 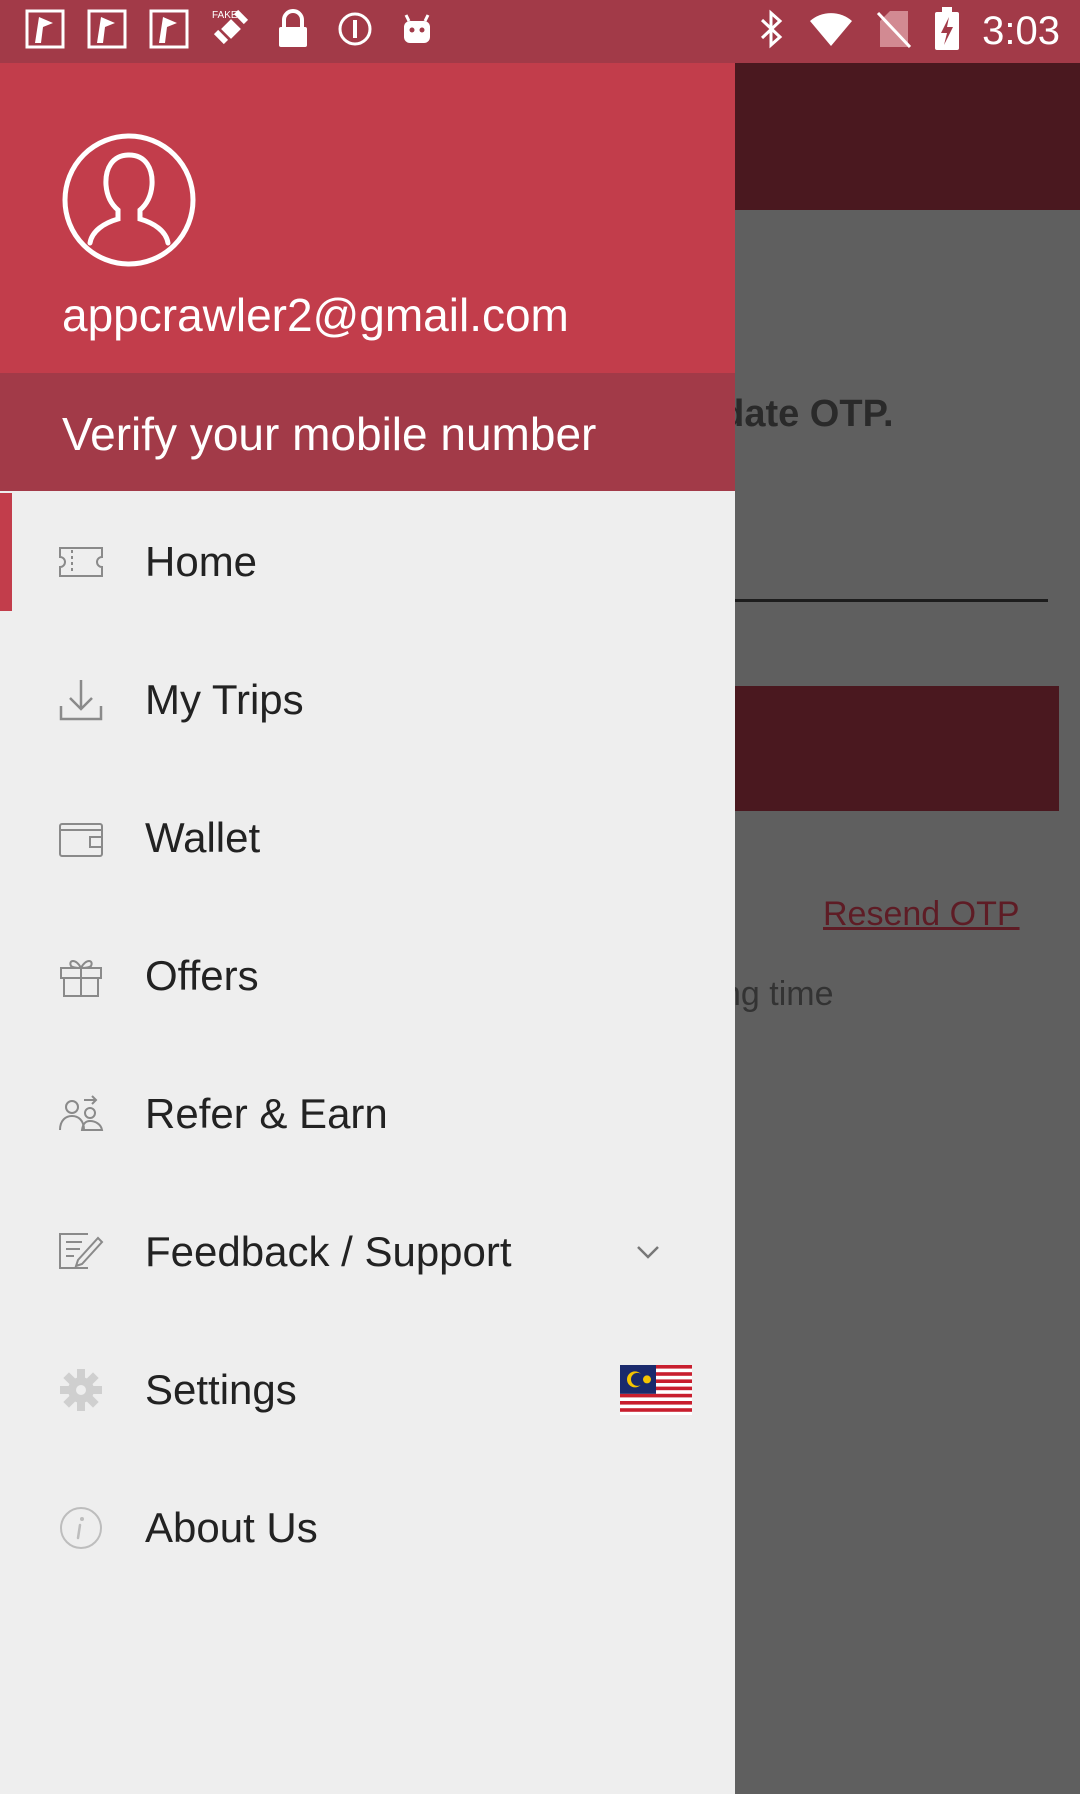 What do you see at coordinates (293, 29) in the screenshot?
I see `lock-icon` at bounding box center [293, 29].